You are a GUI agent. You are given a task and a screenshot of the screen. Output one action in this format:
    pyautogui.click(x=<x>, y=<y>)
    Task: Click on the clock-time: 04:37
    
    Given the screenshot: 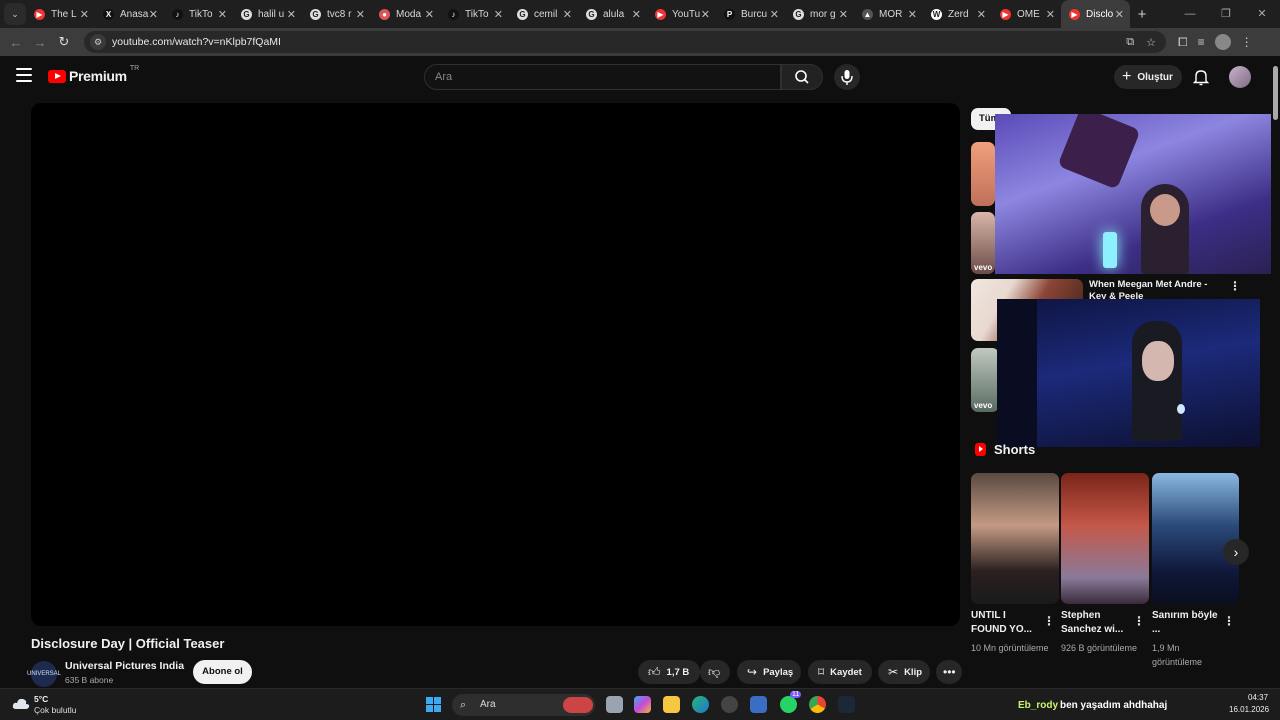 What is the action you would take?
    pyautogui.click(x=1258, y=697)
    